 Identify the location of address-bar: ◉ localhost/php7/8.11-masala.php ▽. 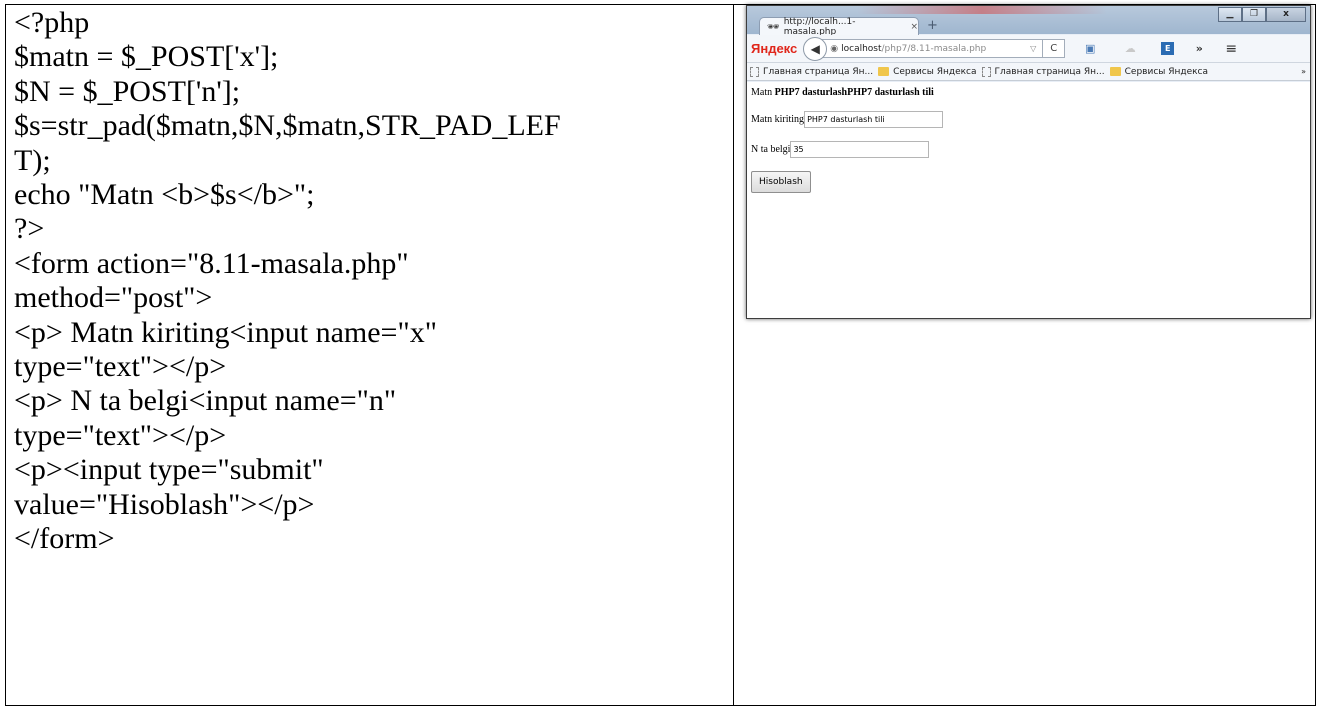
(929, 48).